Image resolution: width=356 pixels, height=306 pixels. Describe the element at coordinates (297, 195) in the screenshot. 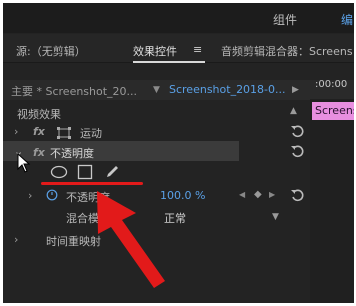

I see `opacity-param-reset-icon` at that location.